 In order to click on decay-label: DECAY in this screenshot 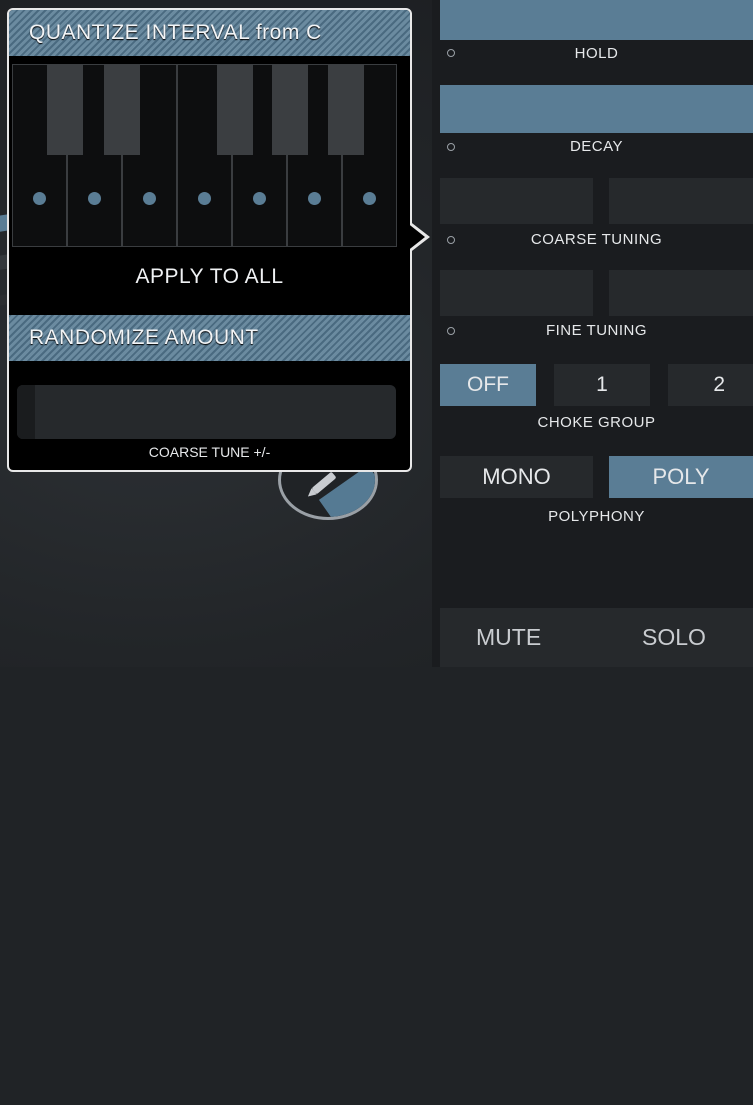, I will do `click(596, 146)`.